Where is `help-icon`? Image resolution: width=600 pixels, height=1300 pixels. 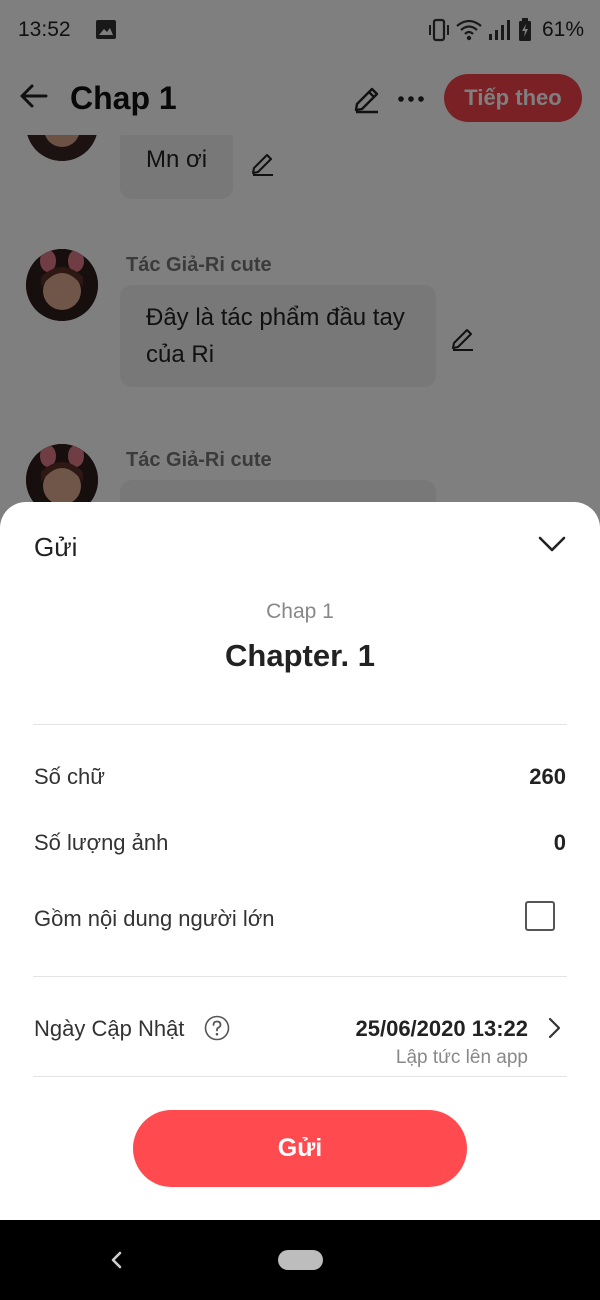
help-icon is located at coordinates (217, 1028).